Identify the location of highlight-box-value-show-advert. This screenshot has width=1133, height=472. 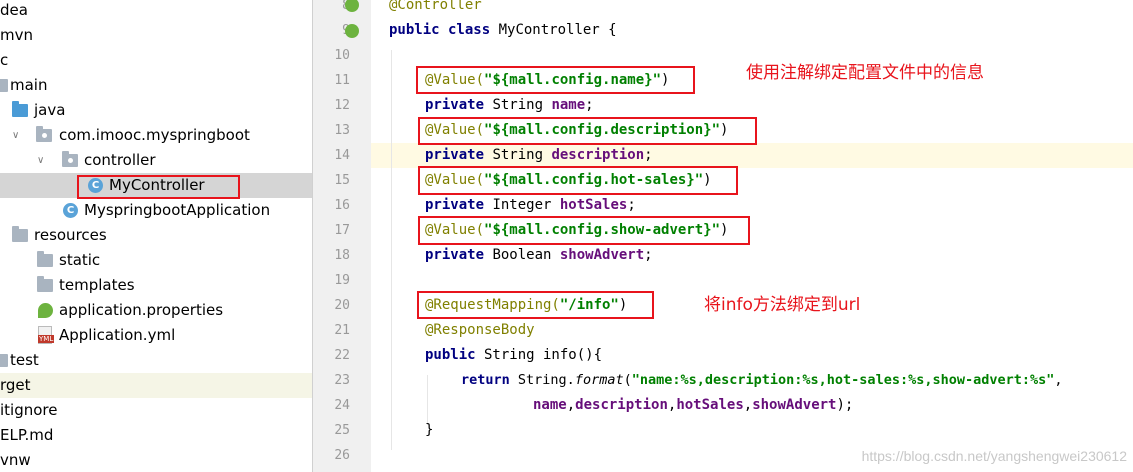
(584, 230).